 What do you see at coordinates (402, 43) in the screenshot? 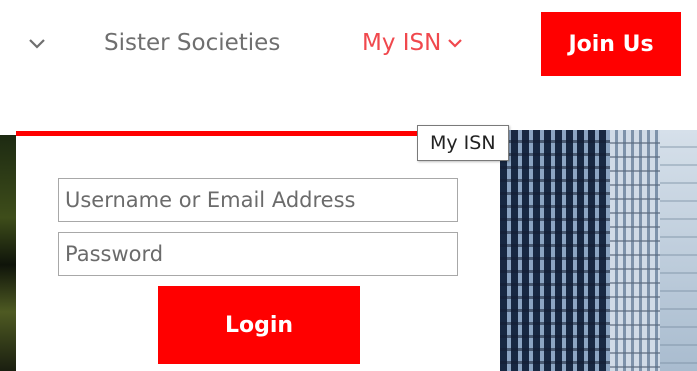
I see `nav-link-my-isn-label: My ISN` at bounding box center [402, 43].